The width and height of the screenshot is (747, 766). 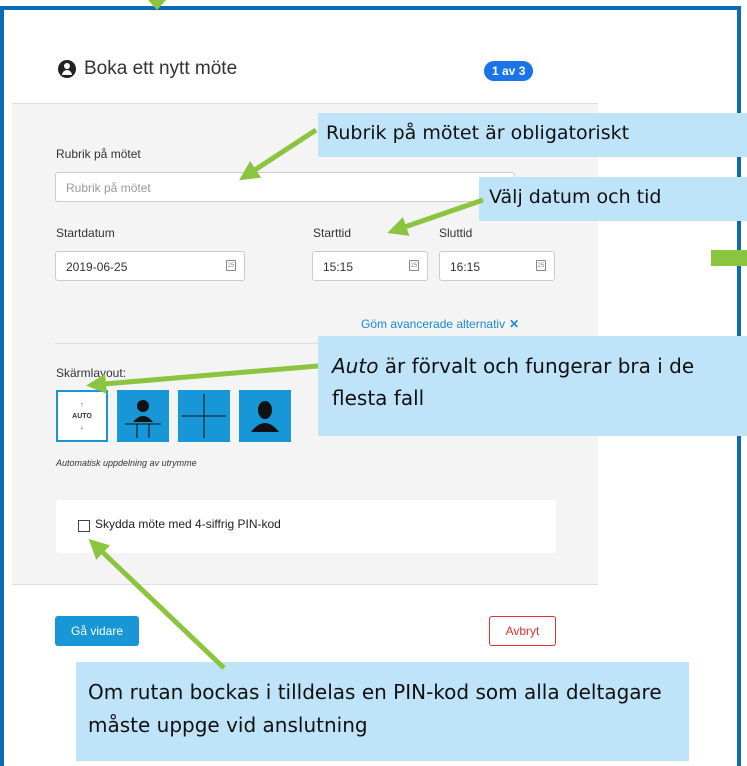 What do you see at coordinates (285, 187) in the screenshot?
I see `subject-input: Rubrik på mötet` at bounding box center [285, 187].